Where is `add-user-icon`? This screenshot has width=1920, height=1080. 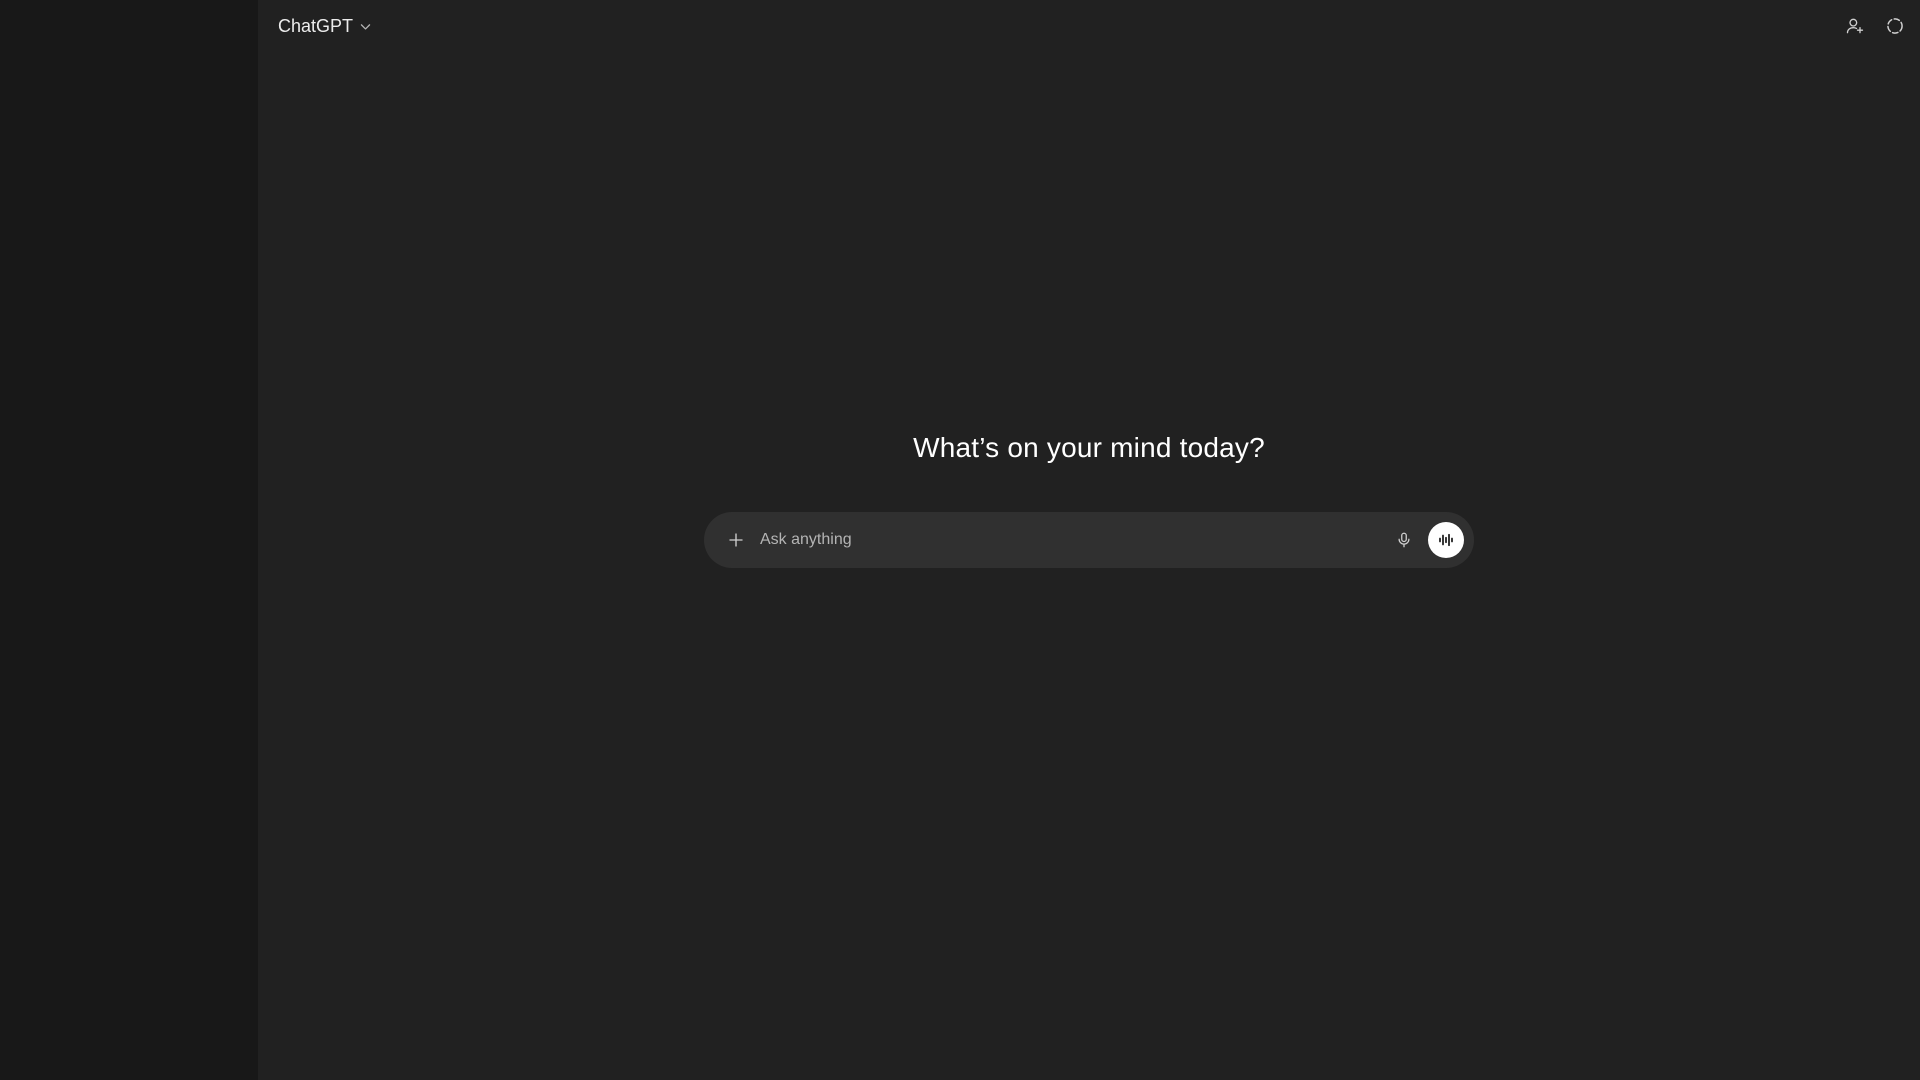 add-user-icon is located at coordinates (1855, 26).